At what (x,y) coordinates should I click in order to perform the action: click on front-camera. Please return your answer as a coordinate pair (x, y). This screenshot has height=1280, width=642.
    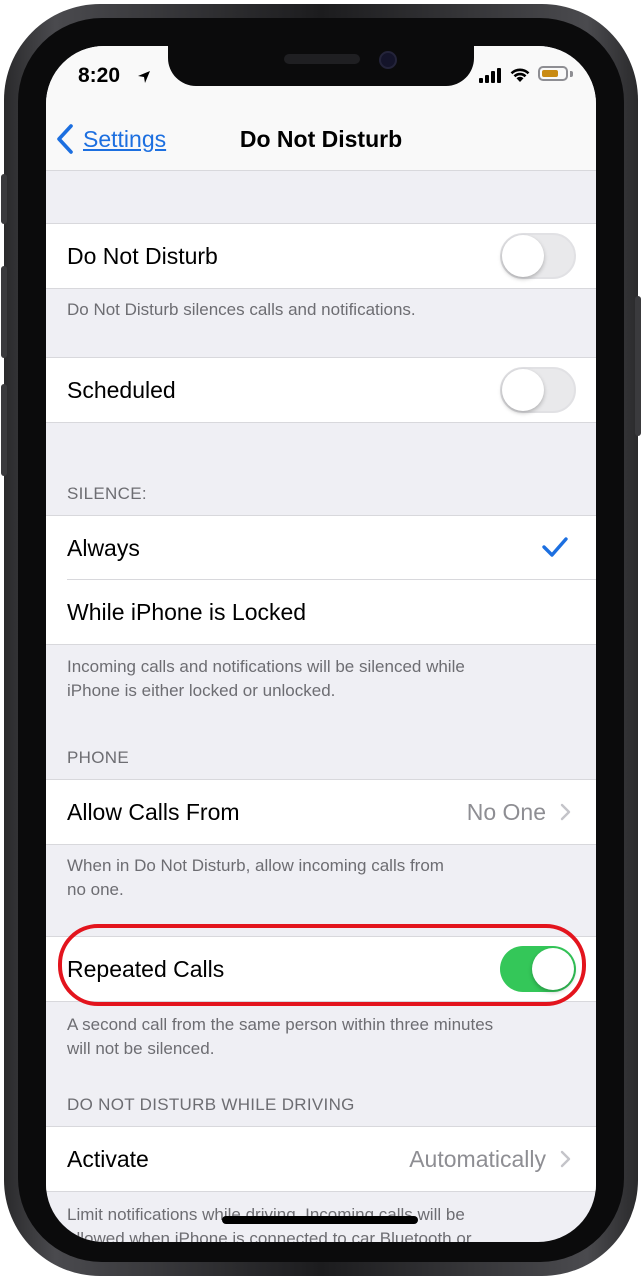
    Looking at the image, I should click on (388, 60).